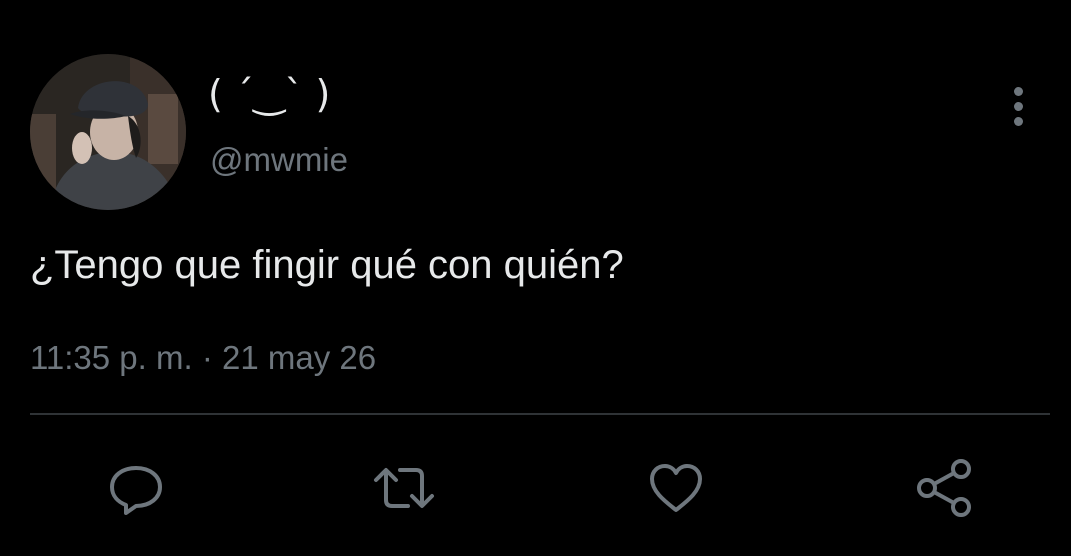 The height and width of the screenshot is (556, 1071). What do you see at coordinates (327, 265) in the screenshot?
I see `tweet-text: ¿Tengo que fingir qué con quién?` at bounding box center [327, 265].